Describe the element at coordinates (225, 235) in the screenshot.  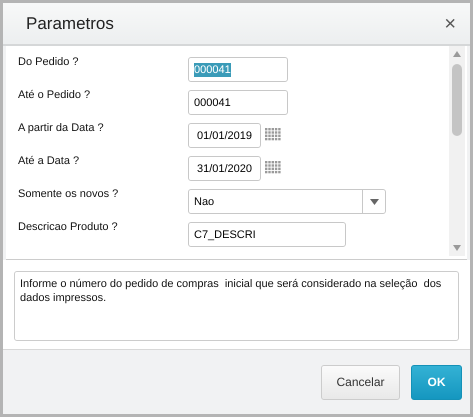
I see `field-value: C7_DESCRI` at that location.